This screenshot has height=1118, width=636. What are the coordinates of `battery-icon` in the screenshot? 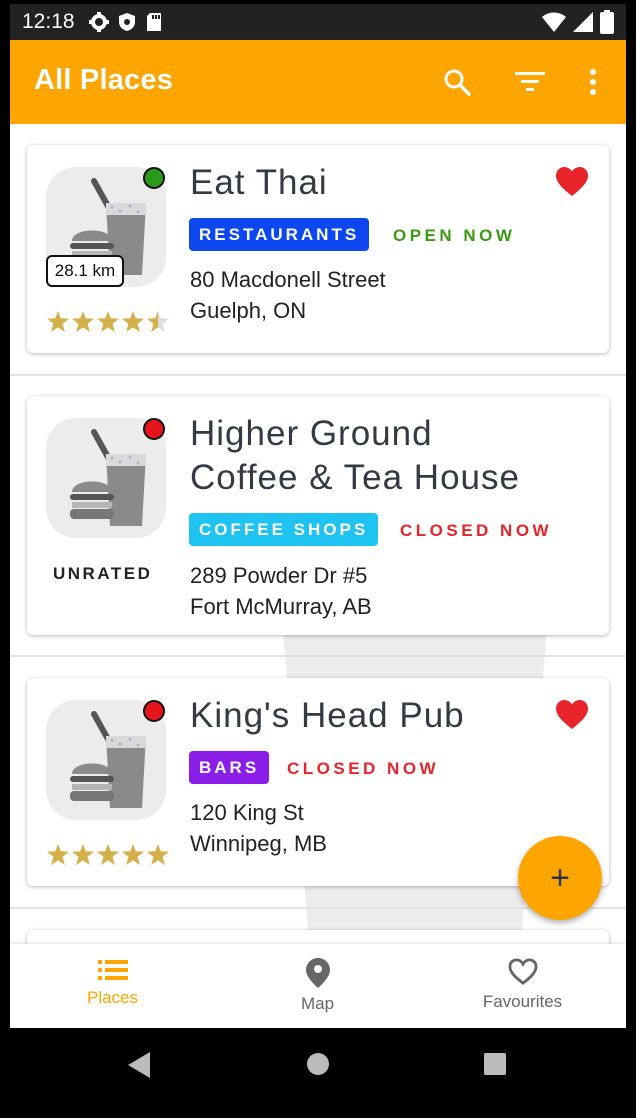 It's located at (607, 22).